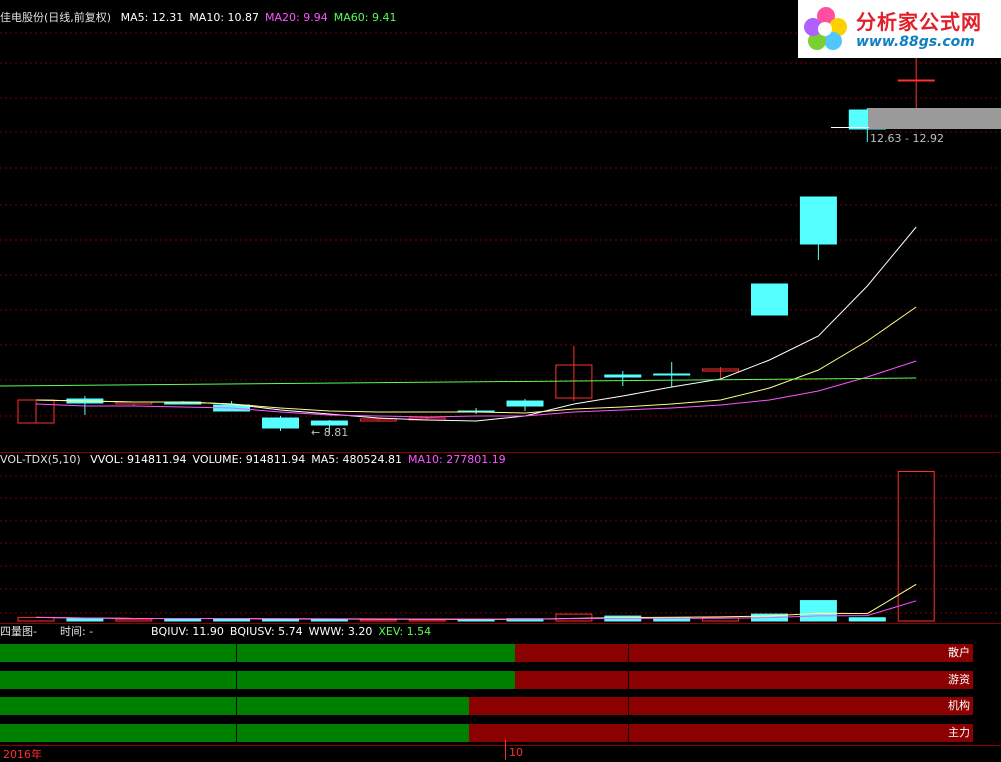 This screenshot has height=762, width=1001. Describe the element at coordinates (296, 17) in the screenshot. I see `ma-label-2: MA20: 9.94` at that location.